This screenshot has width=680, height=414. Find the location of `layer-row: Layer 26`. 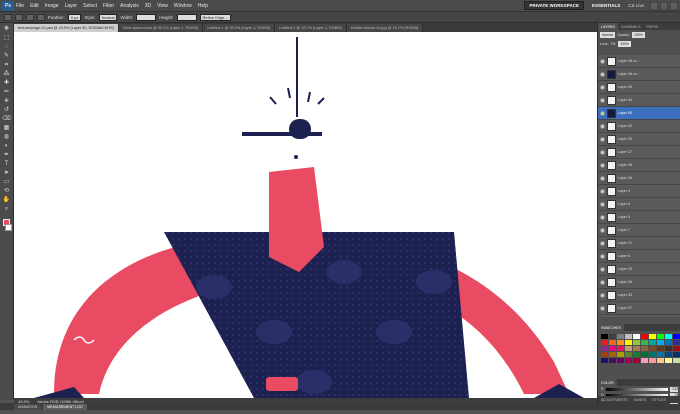

layer-row: Layer 26 is located at coordinates (639, 282).